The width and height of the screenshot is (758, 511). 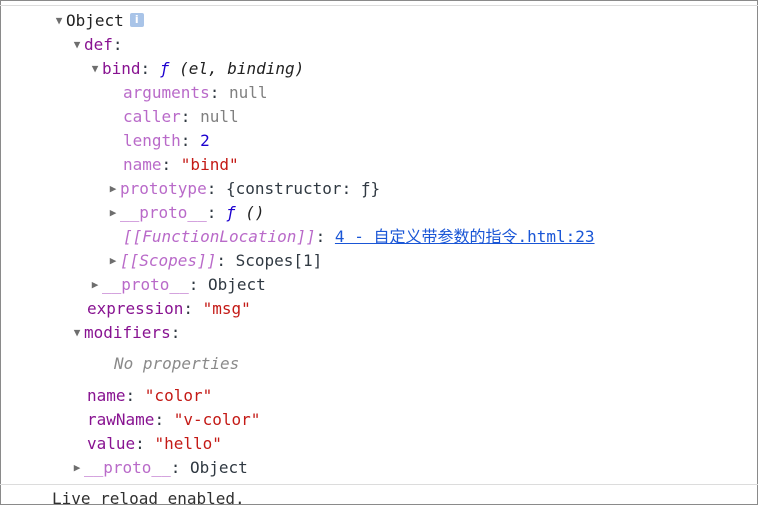 What do you see at coordinates (279, 260) in the screenshot?
I see `prop-value: Scopes[1]` at bounding box center [279, 260].